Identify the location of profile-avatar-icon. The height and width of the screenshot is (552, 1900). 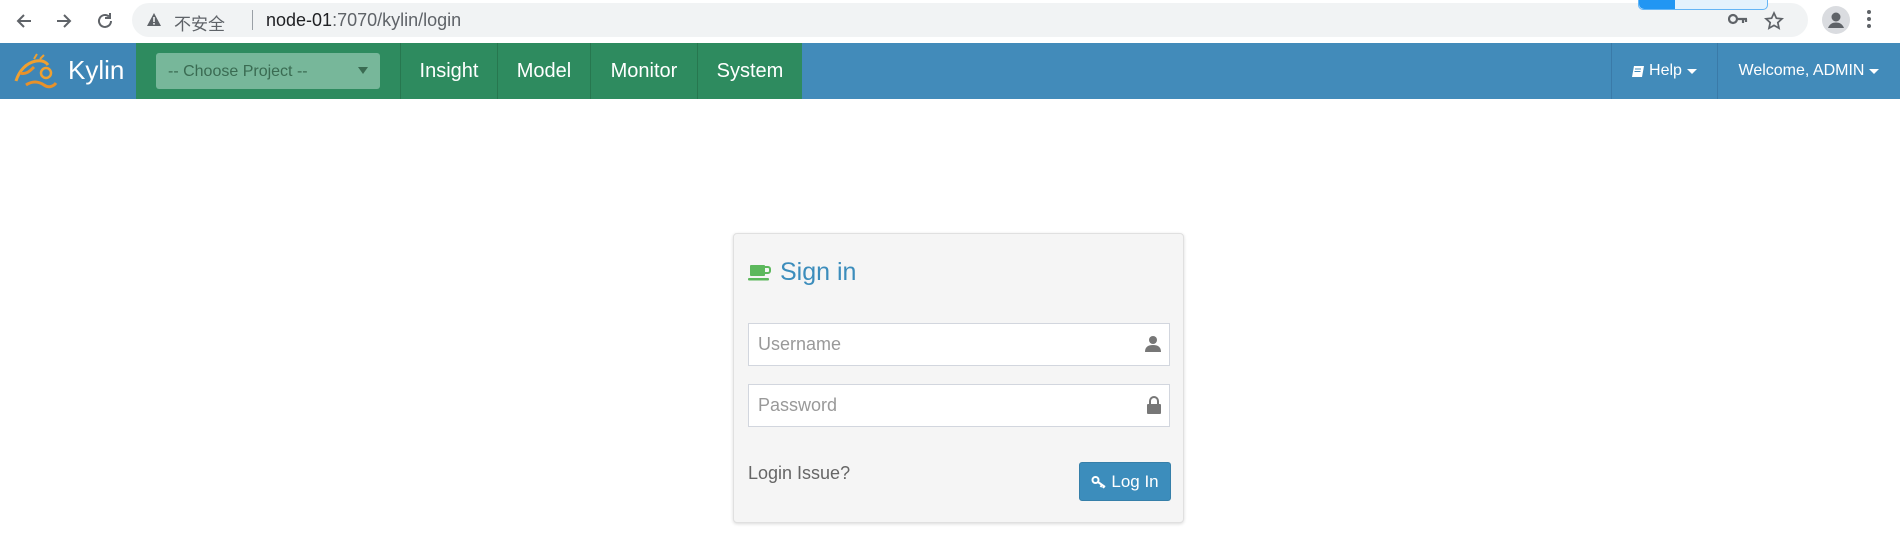
(1836, 20).